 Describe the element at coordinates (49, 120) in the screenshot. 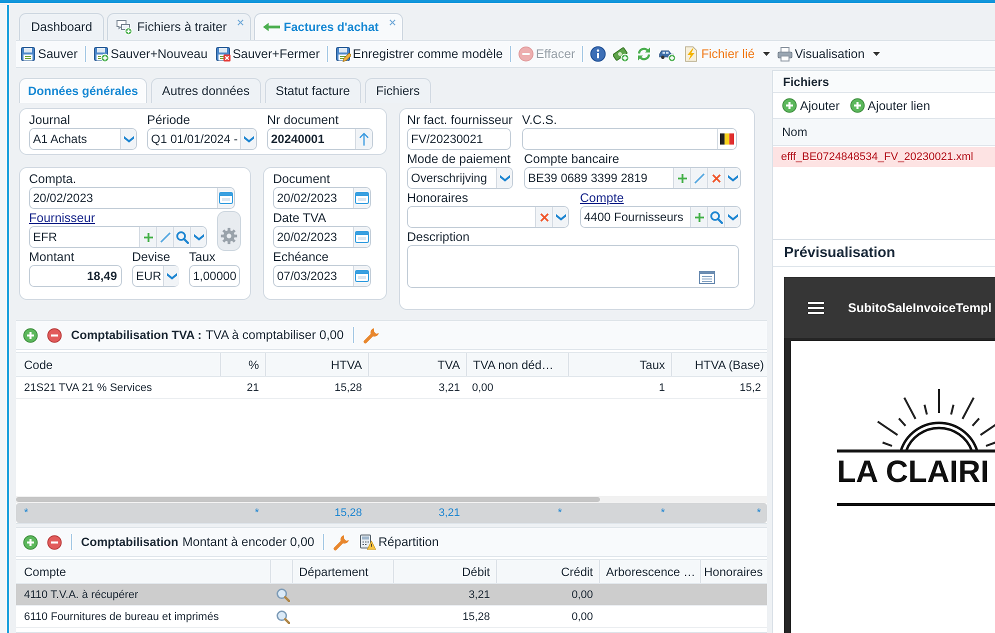

I see `field-label: Journal` at that location.